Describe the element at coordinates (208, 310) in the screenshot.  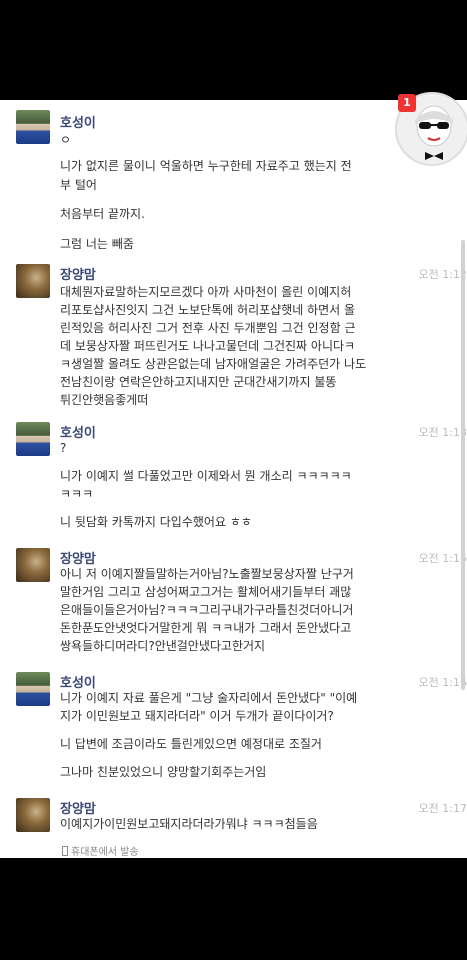
I see `message-text: 리포토샵사진잇지 그건 노보단톡에 허리포샵햇네 하면서 올` at that location.